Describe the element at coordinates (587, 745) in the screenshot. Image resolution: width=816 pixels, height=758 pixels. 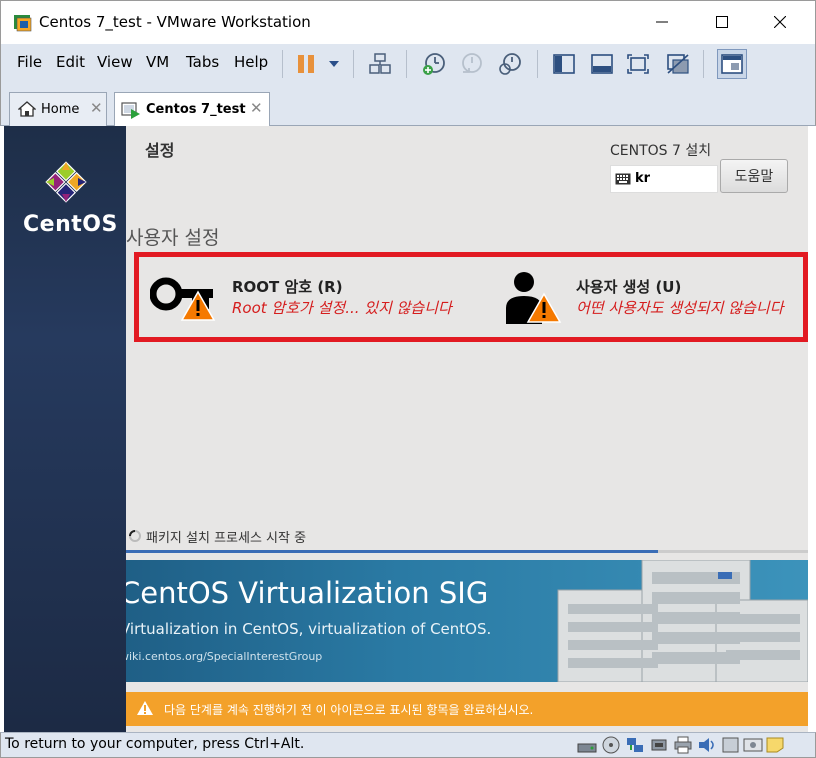
I see `hard-disk-icon` at that location.